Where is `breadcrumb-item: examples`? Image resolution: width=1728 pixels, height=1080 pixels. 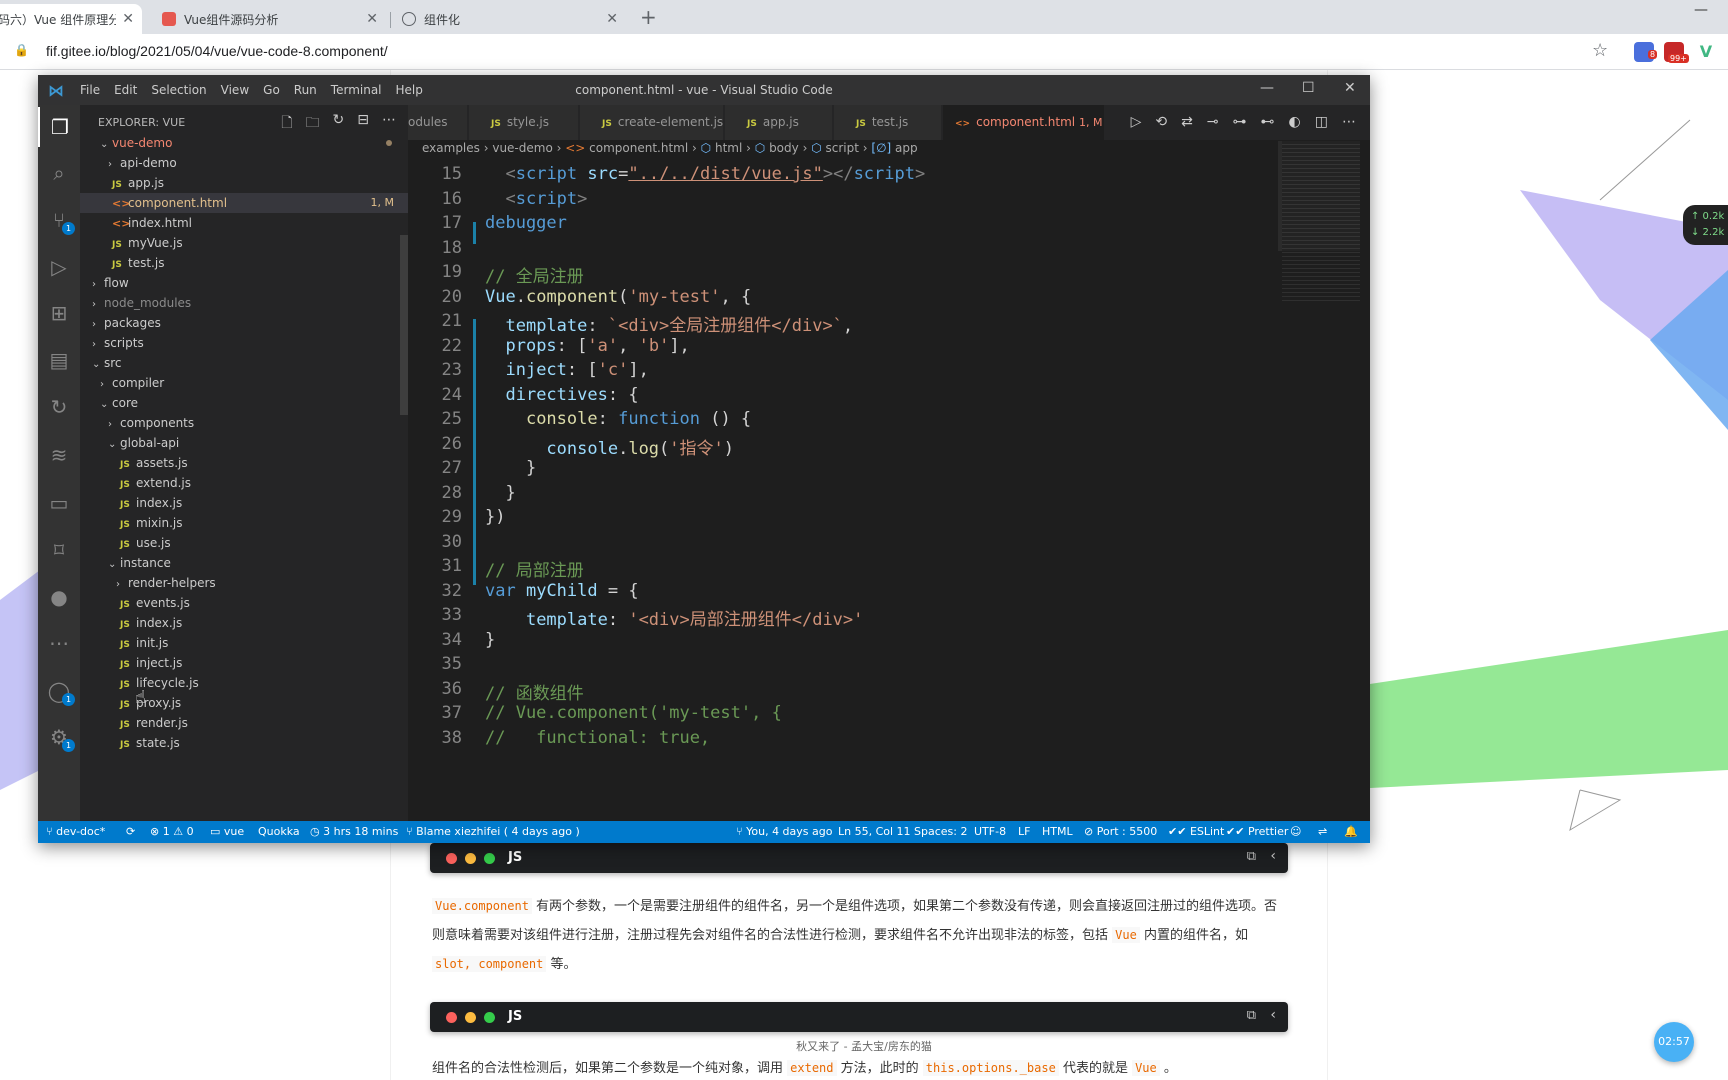 breadcrumb-item: examples is located at coordinates (451, 148).